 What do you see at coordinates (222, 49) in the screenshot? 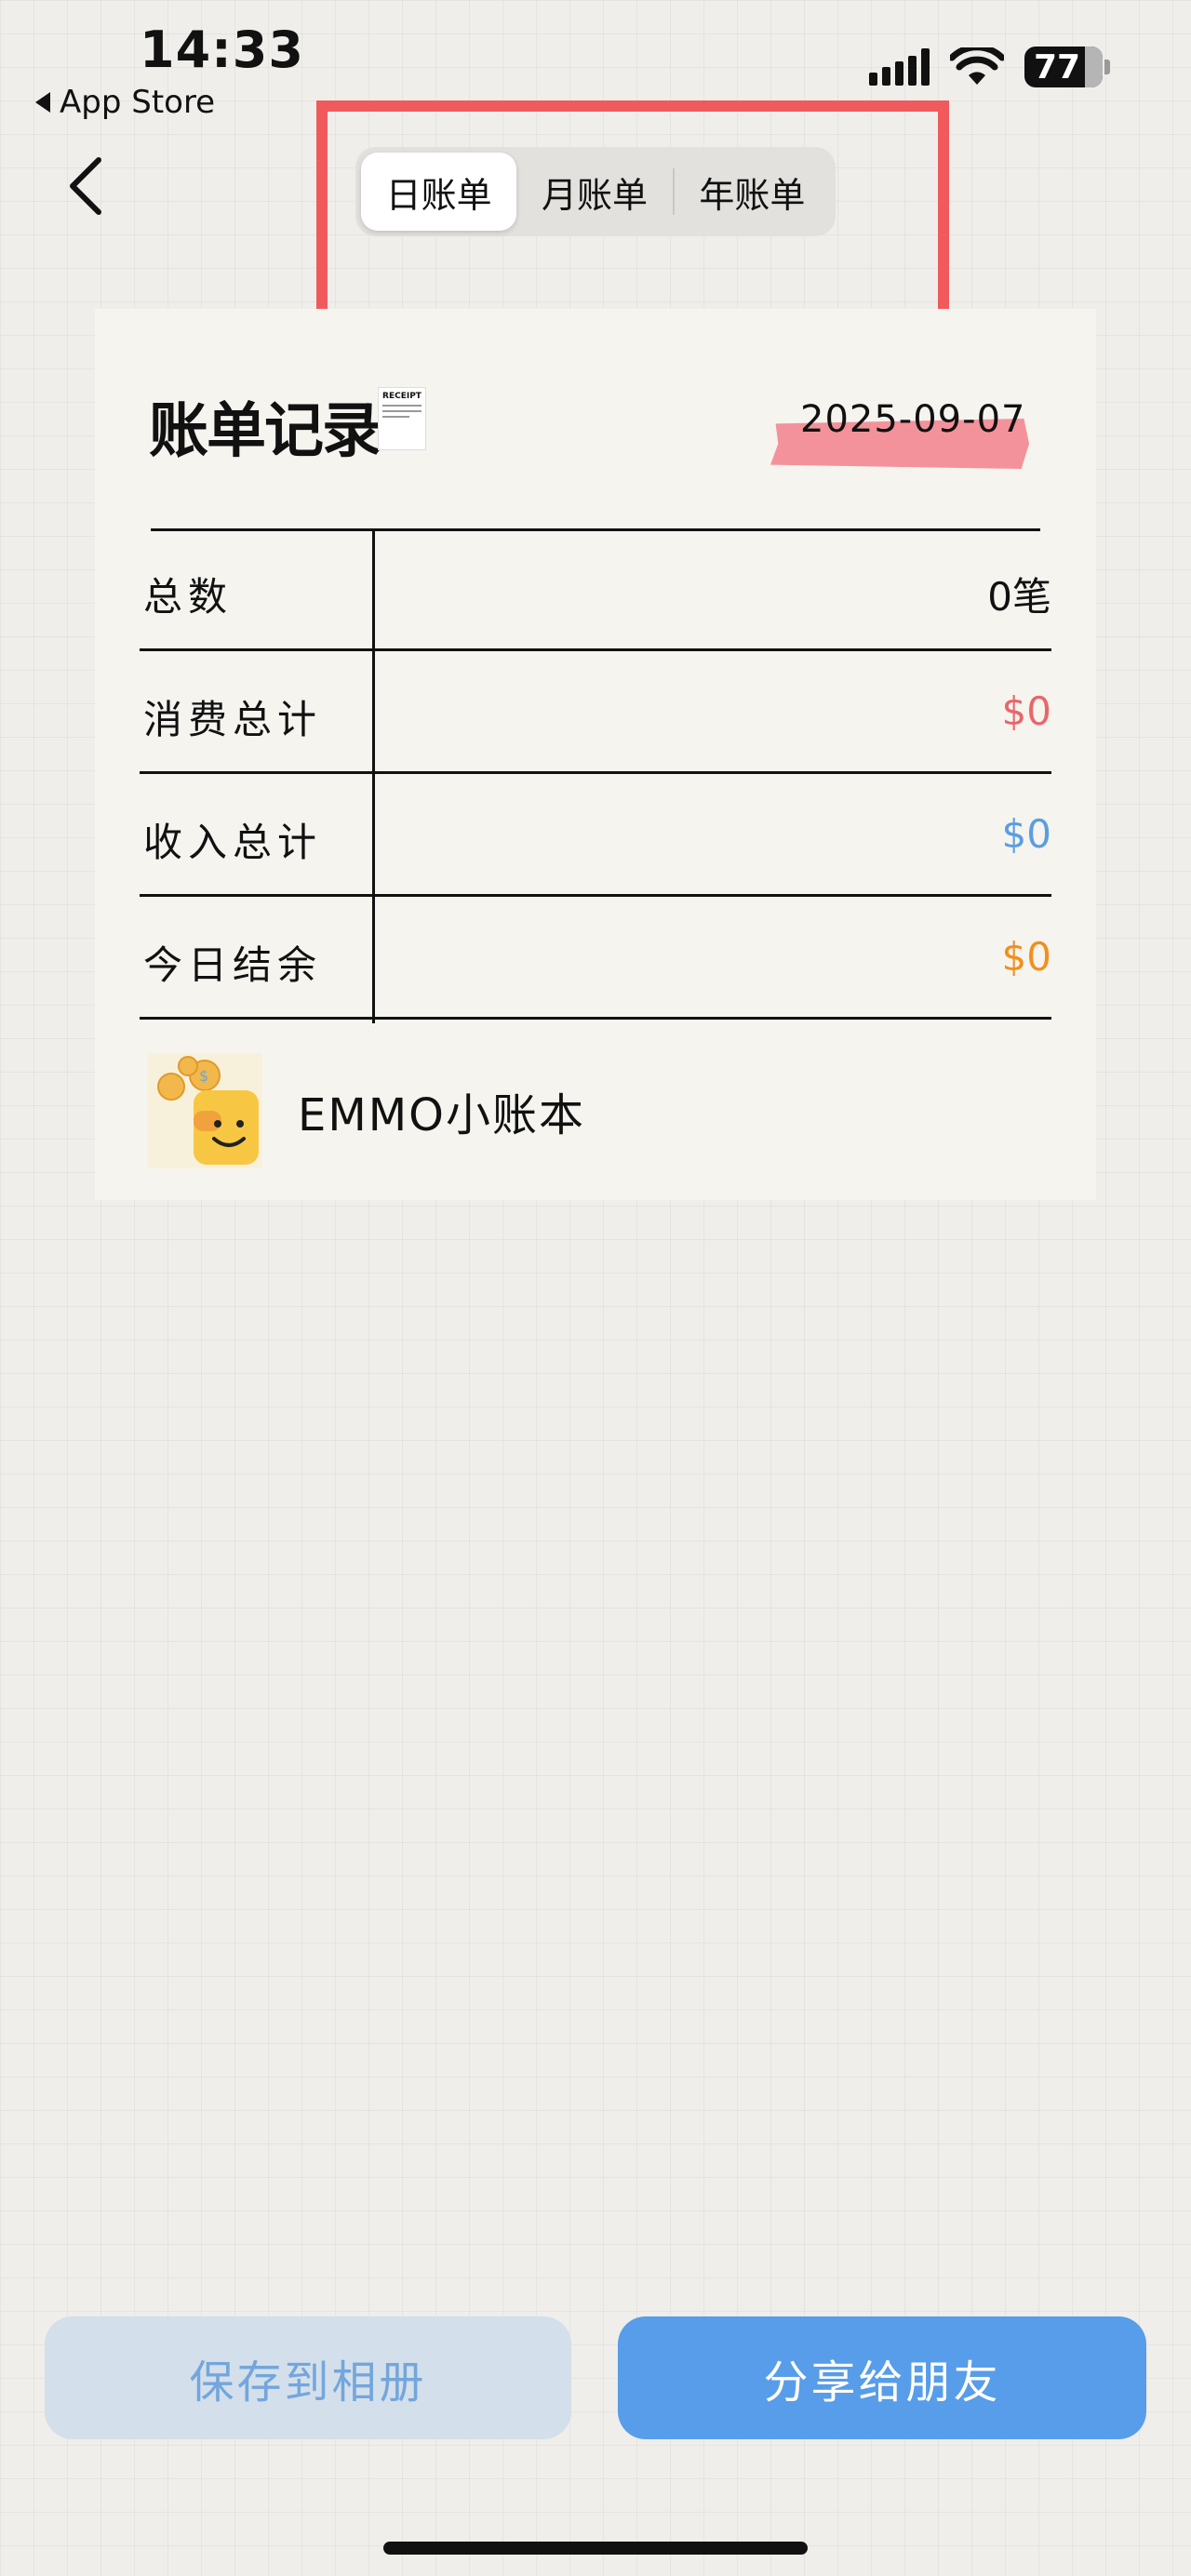
I see `status-time: 14:33` at bounding box center [222, 49].